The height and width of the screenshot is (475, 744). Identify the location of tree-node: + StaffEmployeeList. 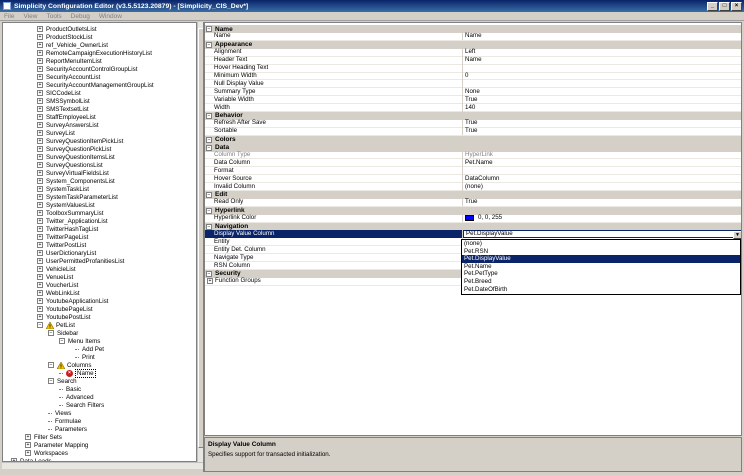
(66, 117).